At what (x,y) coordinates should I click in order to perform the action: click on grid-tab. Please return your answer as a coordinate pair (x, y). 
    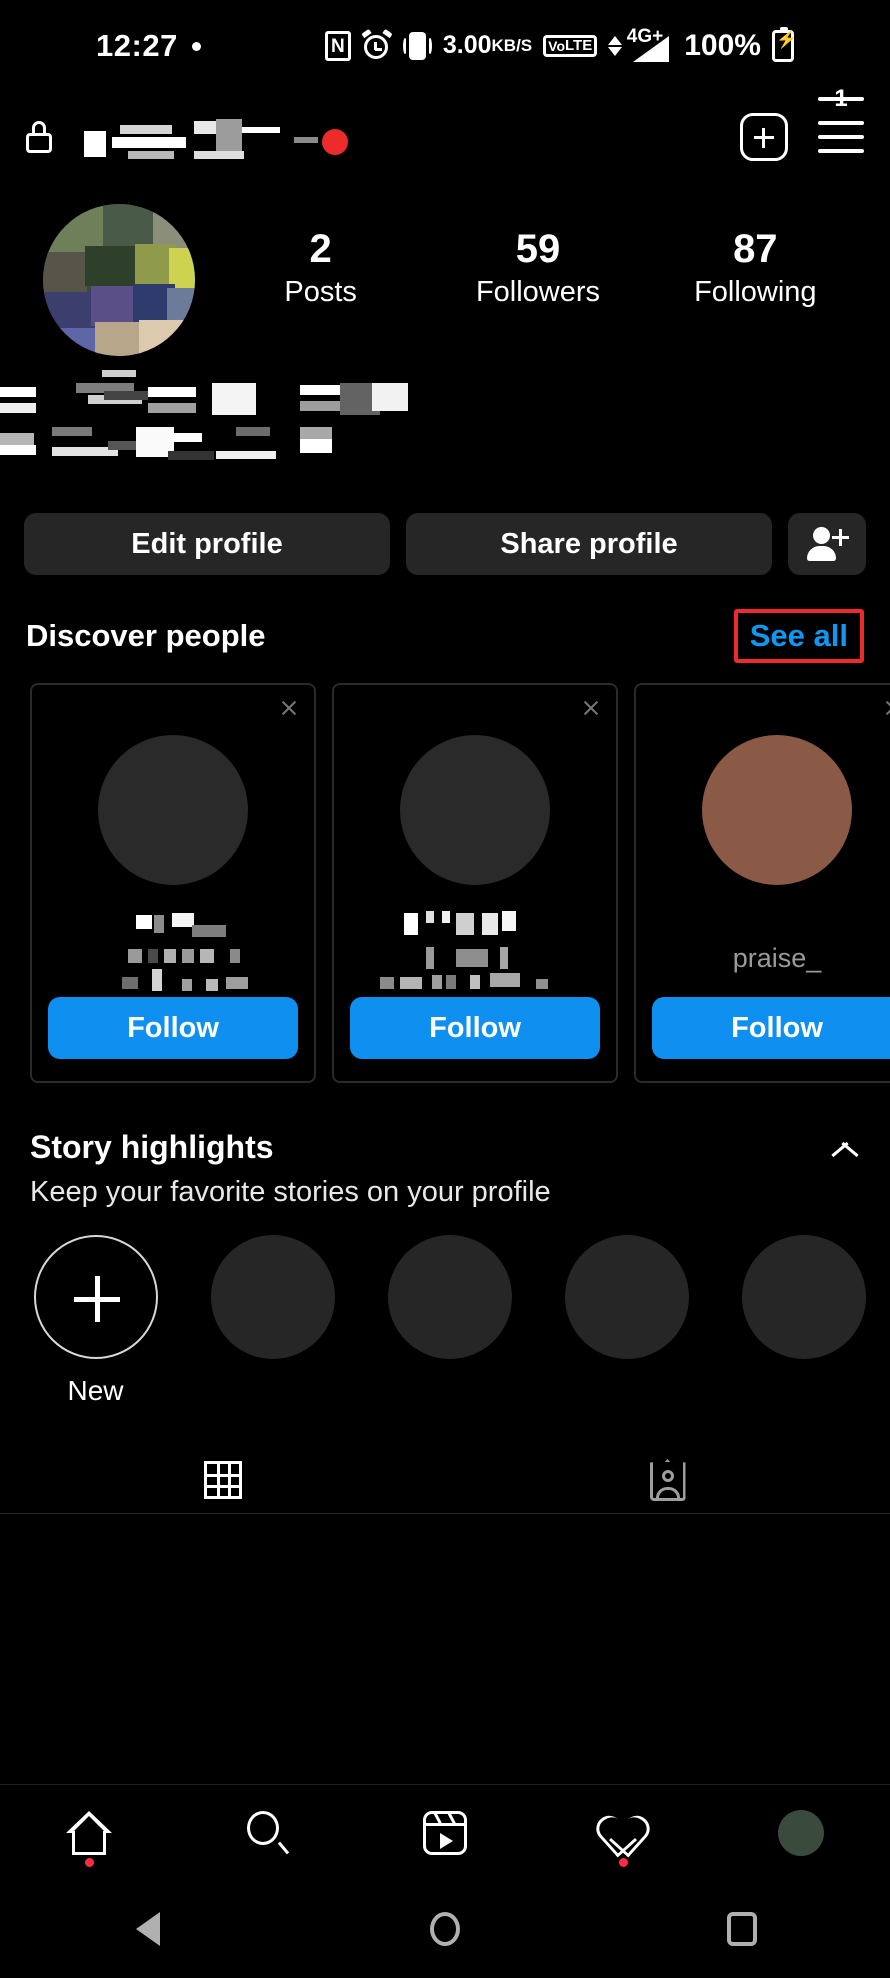
    Looking at the image, I should click on (222, 1480).